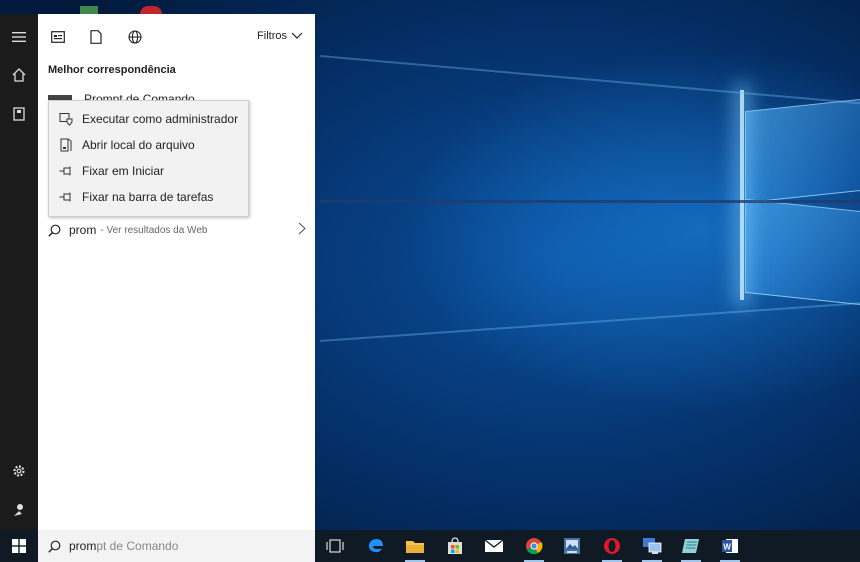 Image resolution: width=860 pixels, height=562 pixels. What do you see at coordinates (691, 548) in the screenshot?
I see `notes-app-icon` at bounding box center [691, 548].